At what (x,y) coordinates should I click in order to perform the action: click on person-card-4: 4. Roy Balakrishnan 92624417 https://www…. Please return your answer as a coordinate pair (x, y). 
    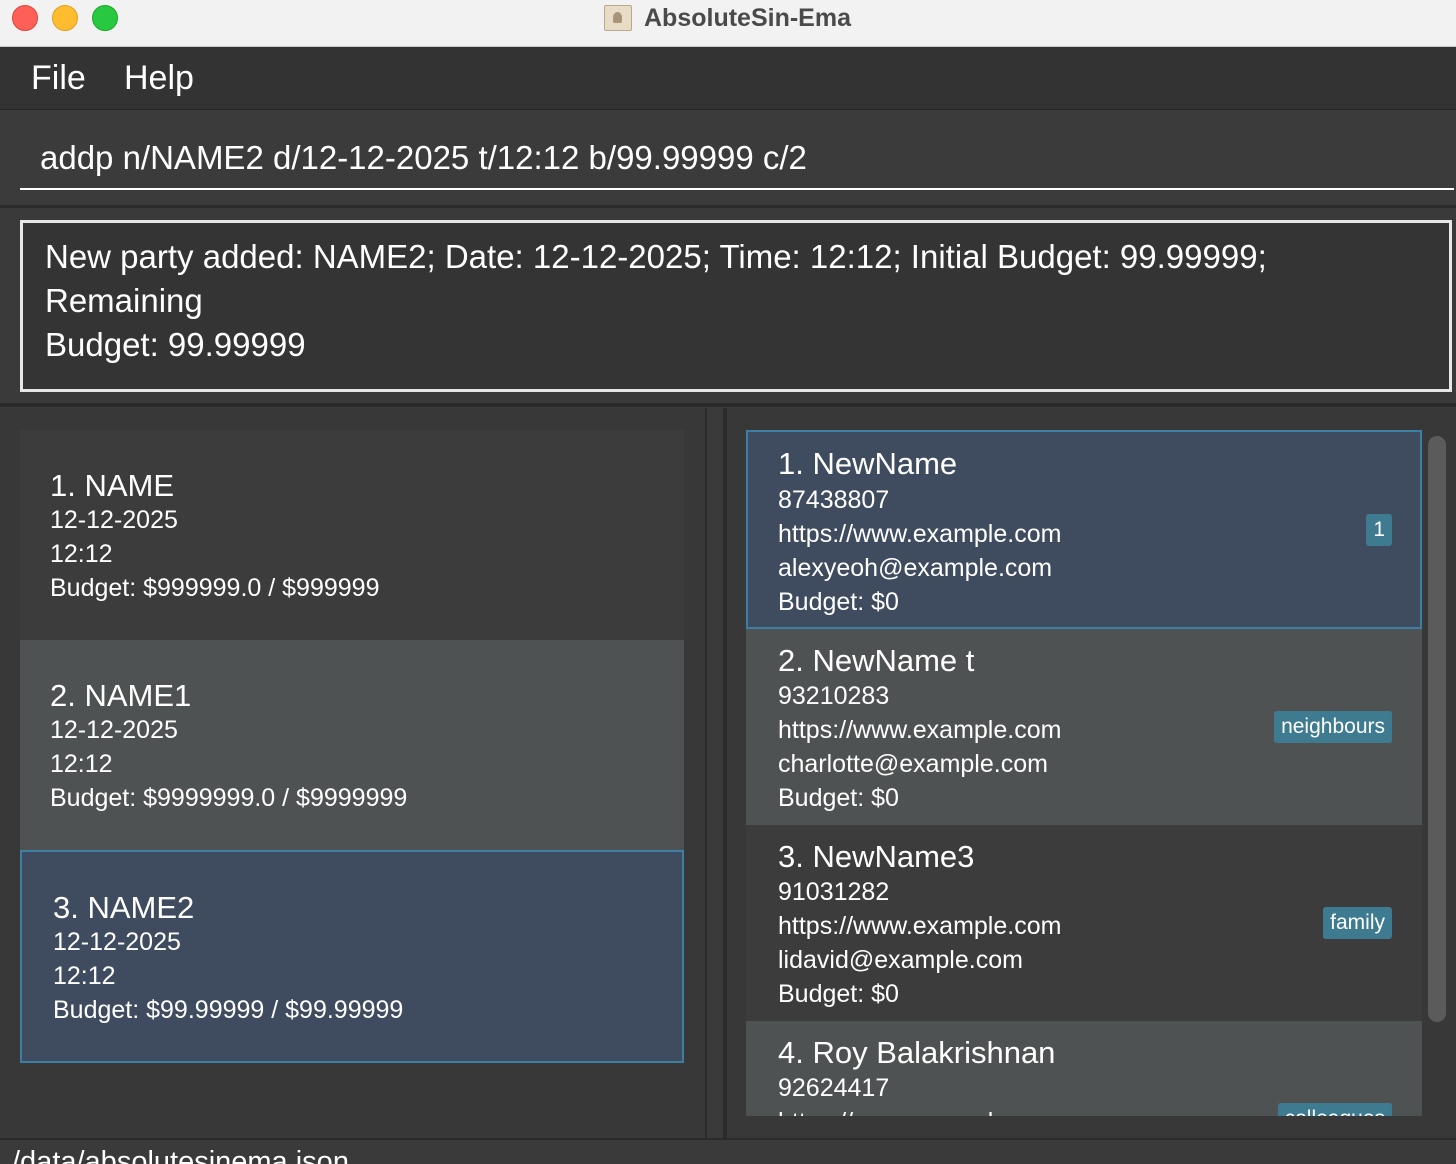
    Looking at the image, I should click on (1084, 1068).